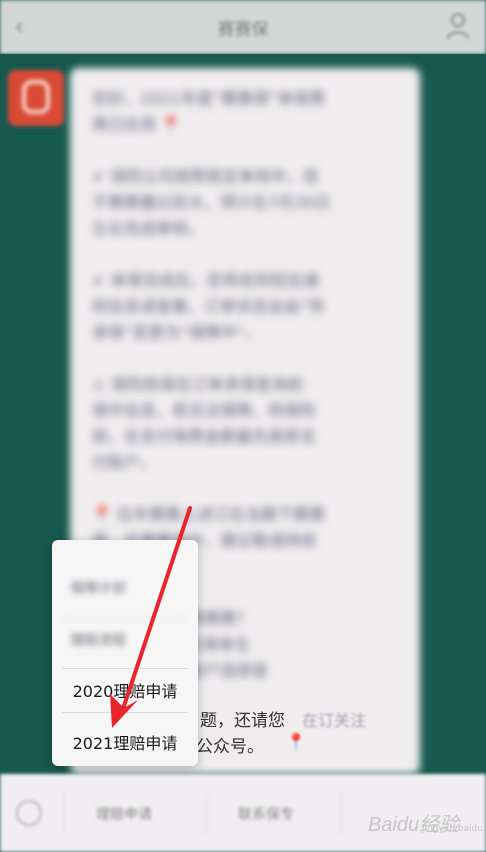 Image resolution: width=486 pixels, height=852 pixels. What do you see at coordinates (125, 742) in the screenshot?
I see `claim-2021-menu-item: 2021理赔申请` at bounding box center [125, 742].